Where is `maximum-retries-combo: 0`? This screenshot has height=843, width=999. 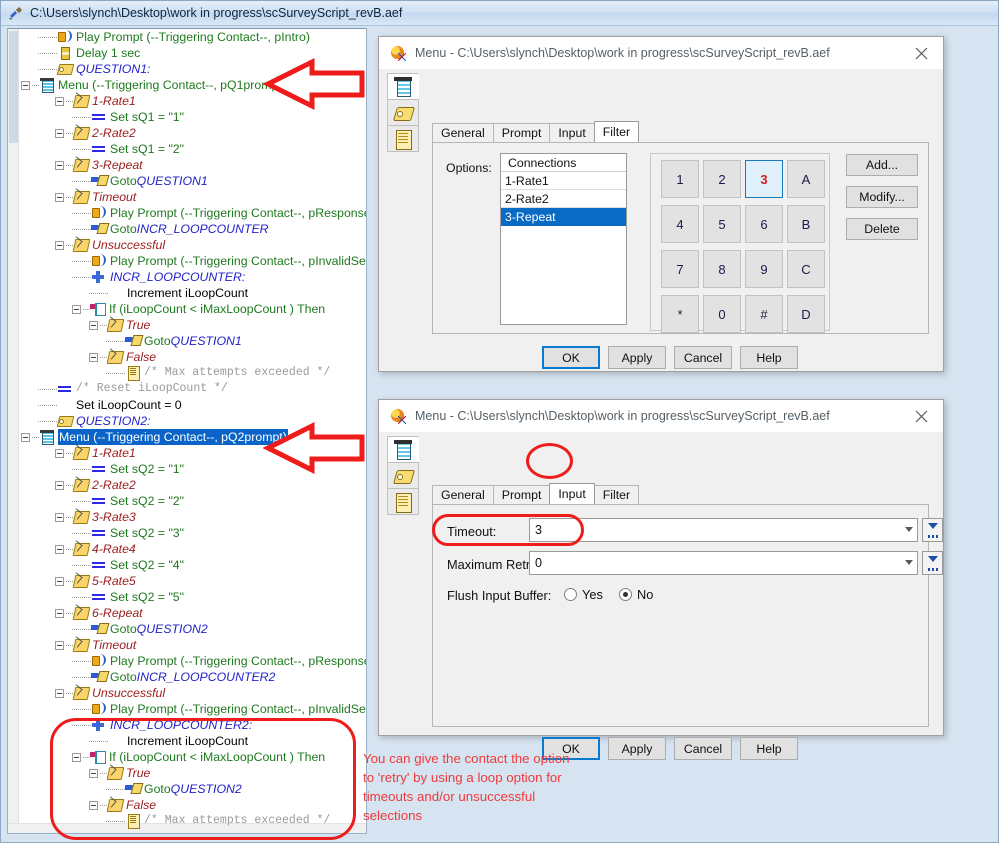
maximum-retries-combo: 0 is located at coordinates (723, 563).